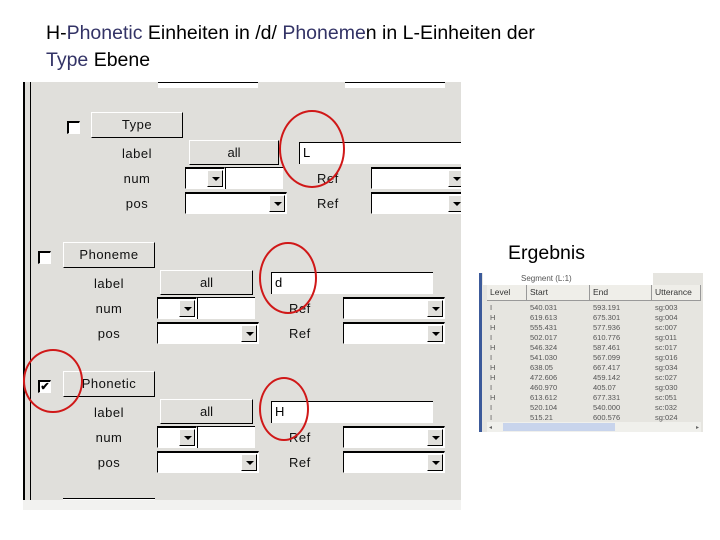 Image resolution: width=720 pixels, height=540 pixels. Describe the element at coordinates (53, 381) in the screenshot. I see `annotation-circle-phonetic-checkbox` at that location.